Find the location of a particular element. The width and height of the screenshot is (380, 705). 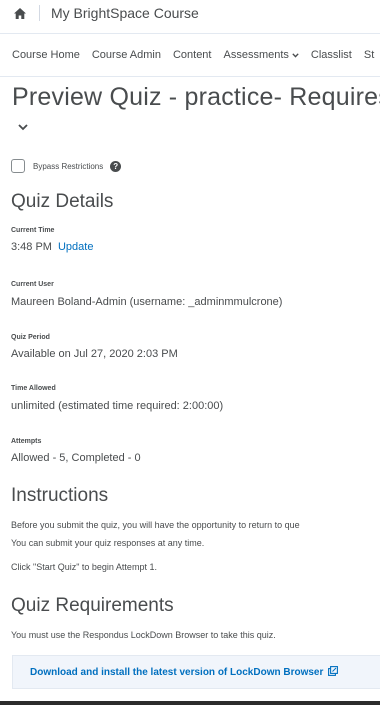

quiz-details-heading: Quiz Details is located at coordinates (62, 201).